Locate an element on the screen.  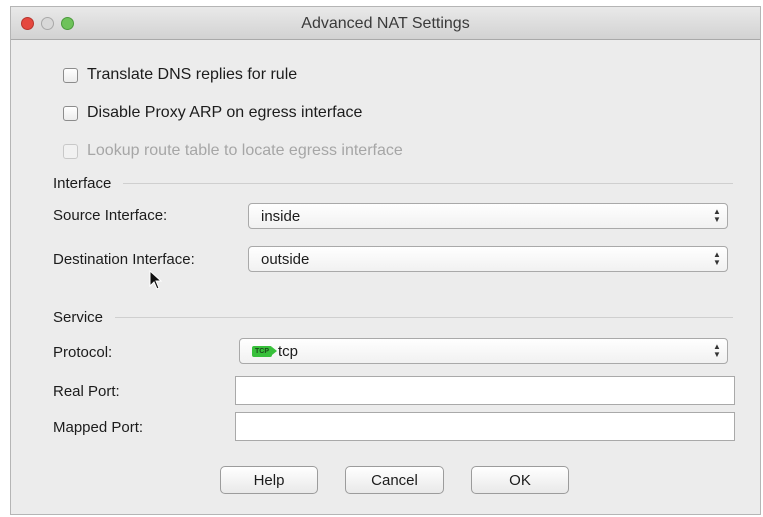
source-interface-label: Source Interface: is located at coordinates (110, 215).